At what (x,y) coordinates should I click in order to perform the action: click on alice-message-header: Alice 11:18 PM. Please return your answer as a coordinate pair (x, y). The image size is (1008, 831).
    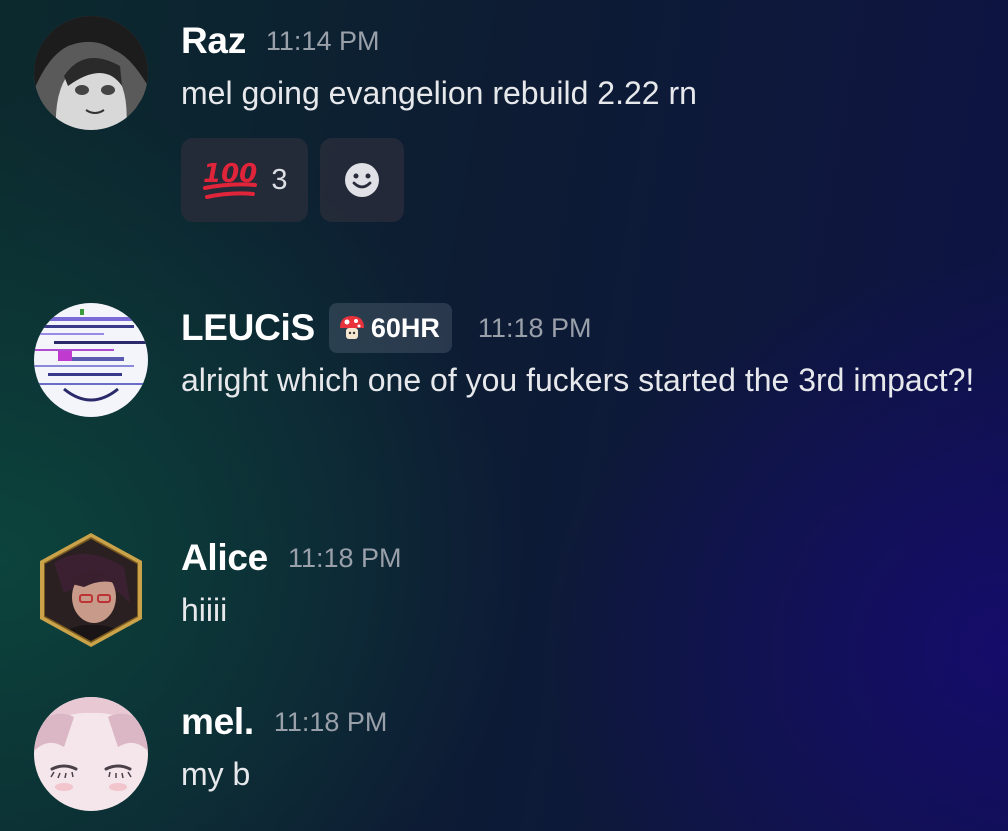
    Looking at the image, I should click on (584, 558).